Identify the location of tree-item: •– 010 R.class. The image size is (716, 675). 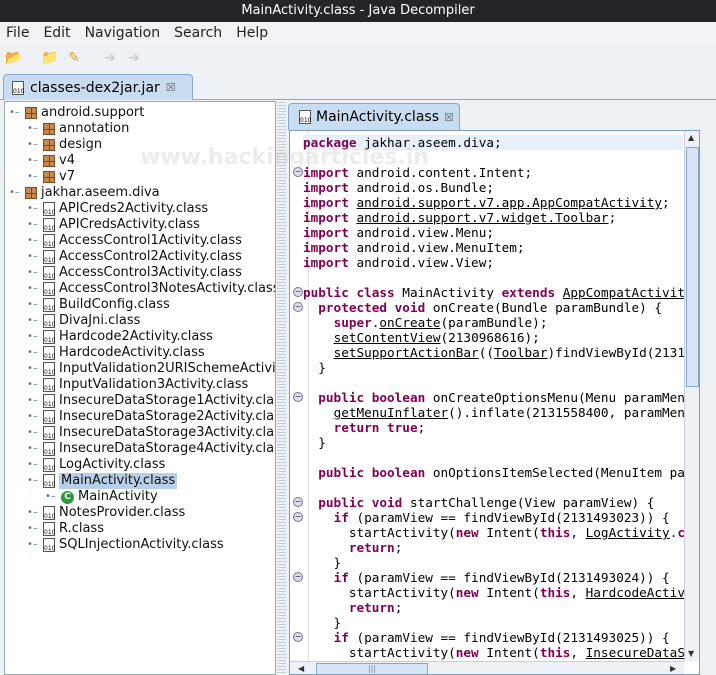
(65, 529).